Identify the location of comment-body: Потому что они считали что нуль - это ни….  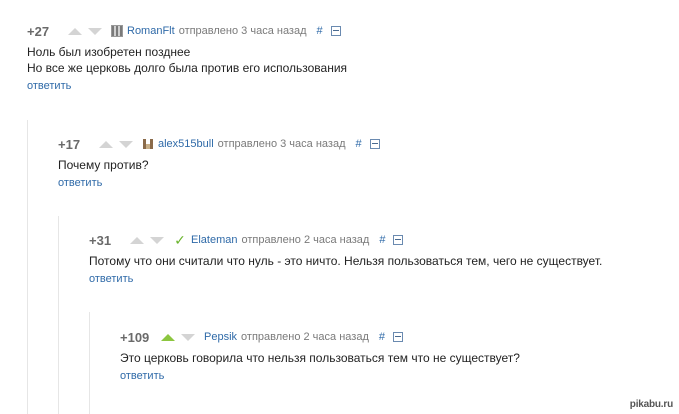
(379, 261).